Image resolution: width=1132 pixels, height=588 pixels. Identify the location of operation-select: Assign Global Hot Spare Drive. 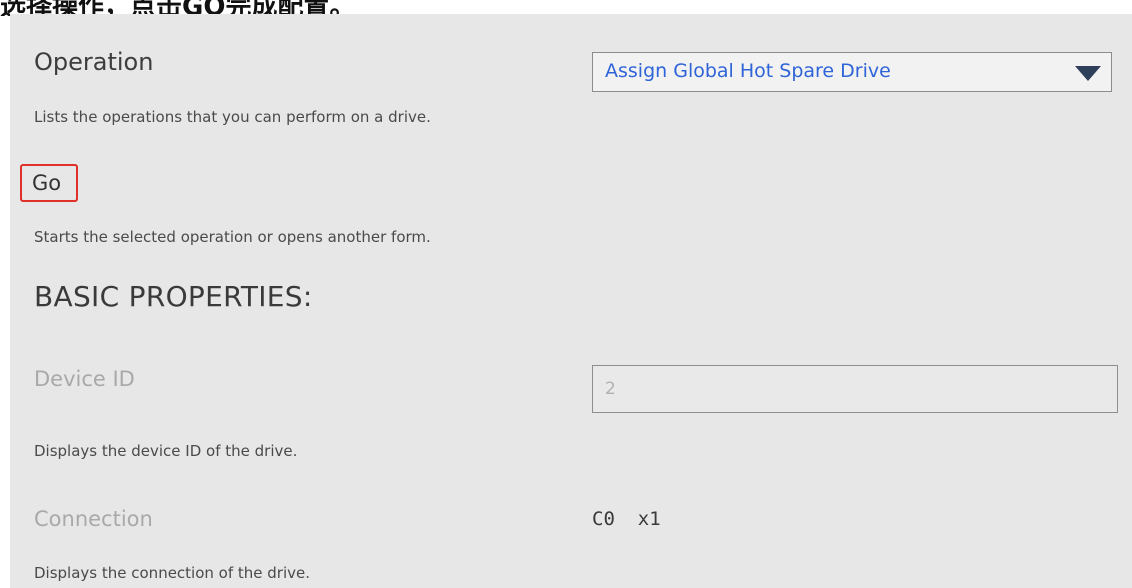
(852, 72).